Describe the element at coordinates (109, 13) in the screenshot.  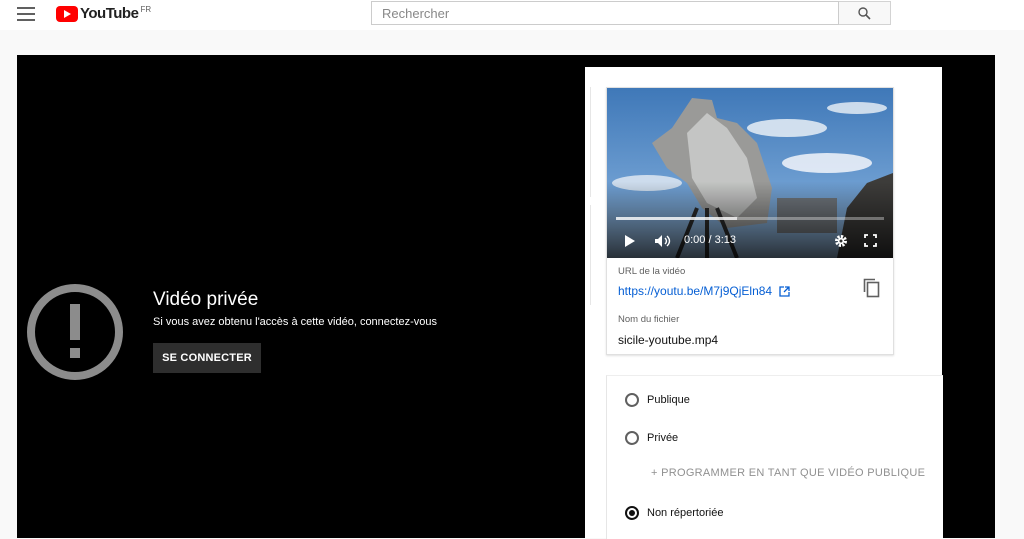
I see `logo-text: YouTube` at that location.